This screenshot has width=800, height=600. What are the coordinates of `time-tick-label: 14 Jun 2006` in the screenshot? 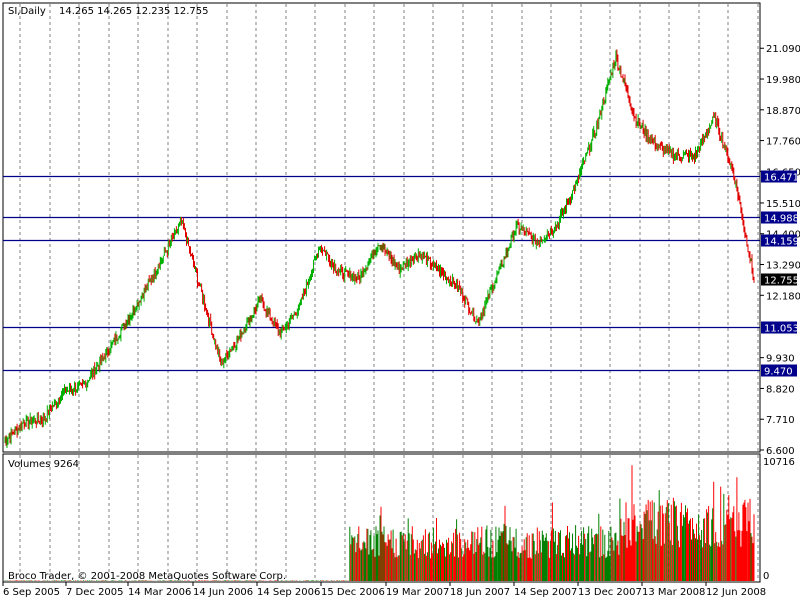 It's located at (223, 592).